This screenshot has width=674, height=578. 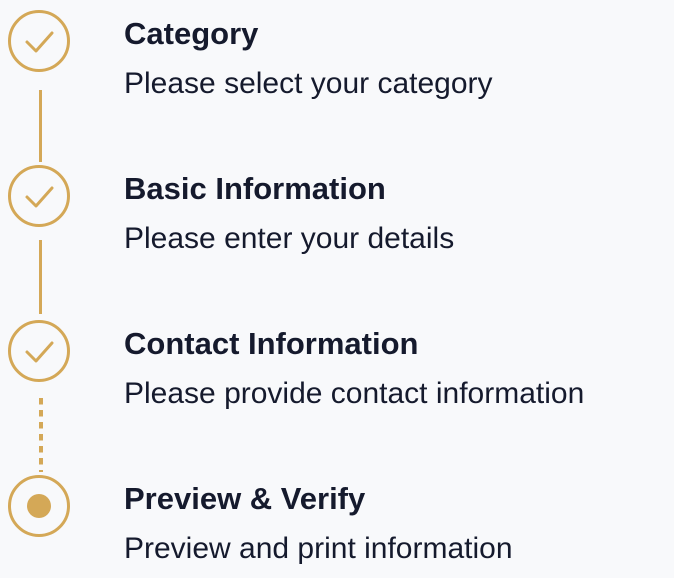 What do you see at coordinates (289, 238) in the screenshot?
I see `step-subtitle: Please enter your details` at bounding box center [289, 238].